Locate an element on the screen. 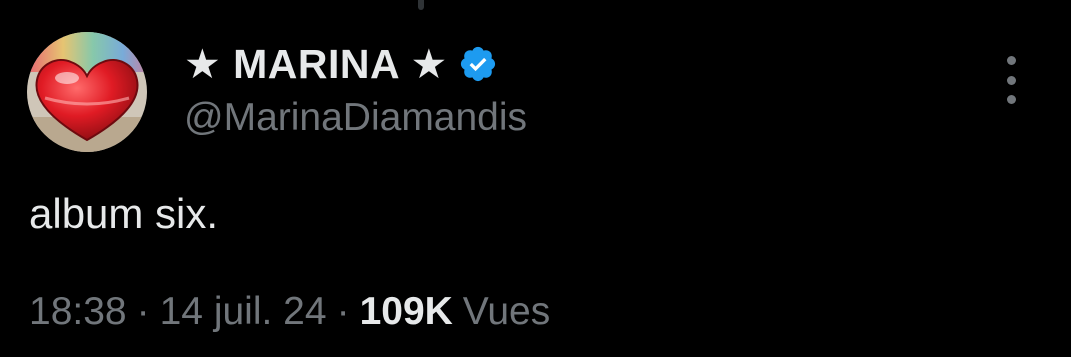 The width and height of the screenshot is (1071, 357). thread-connector-line is located at coordinates (421, 5).